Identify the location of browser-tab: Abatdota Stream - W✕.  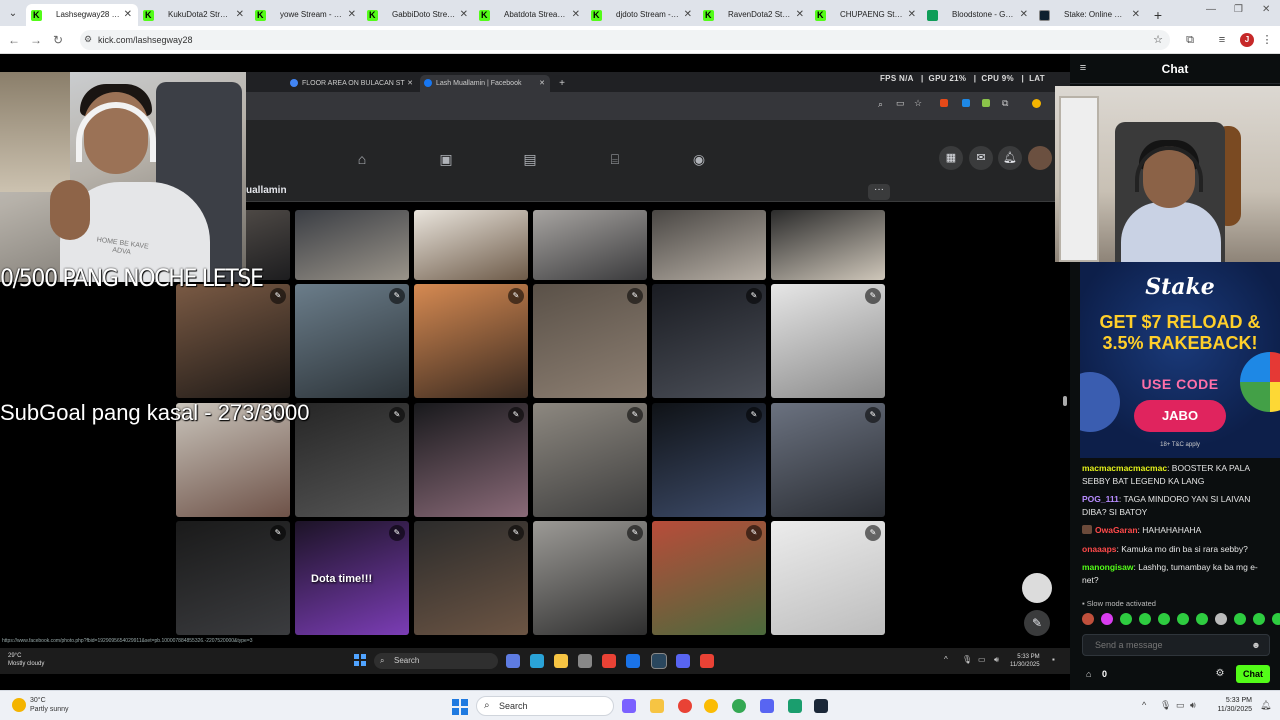
(530, 15).